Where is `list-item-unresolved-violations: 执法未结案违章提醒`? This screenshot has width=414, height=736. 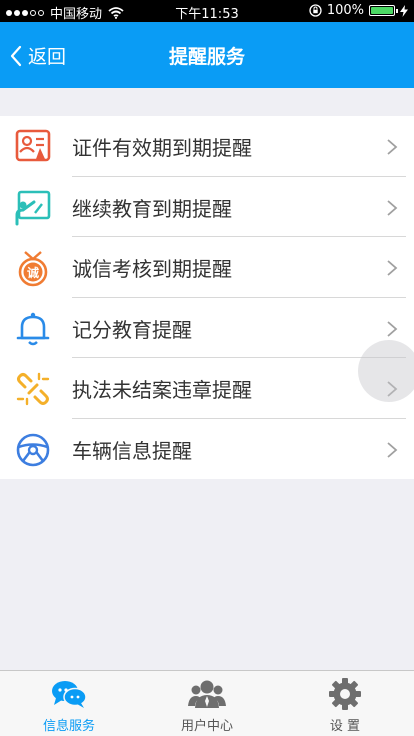
list-item-unresolved-violations: 执法未结案违章提醒 is located at coordinates (207, 388).